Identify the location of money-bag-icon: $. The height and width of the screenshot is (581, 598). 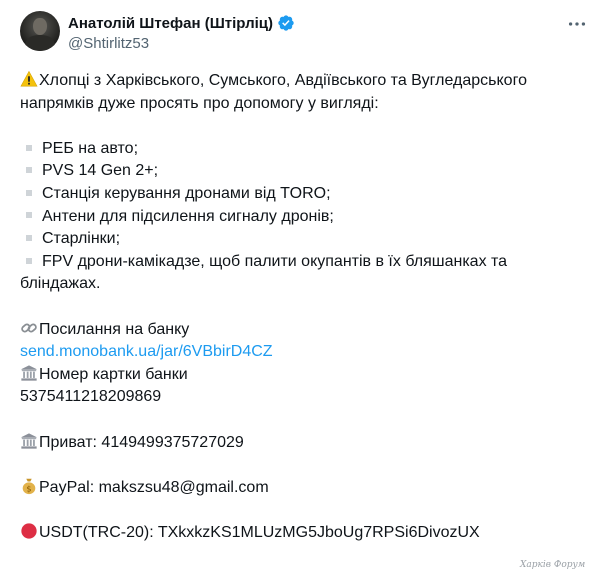
(29, 486).